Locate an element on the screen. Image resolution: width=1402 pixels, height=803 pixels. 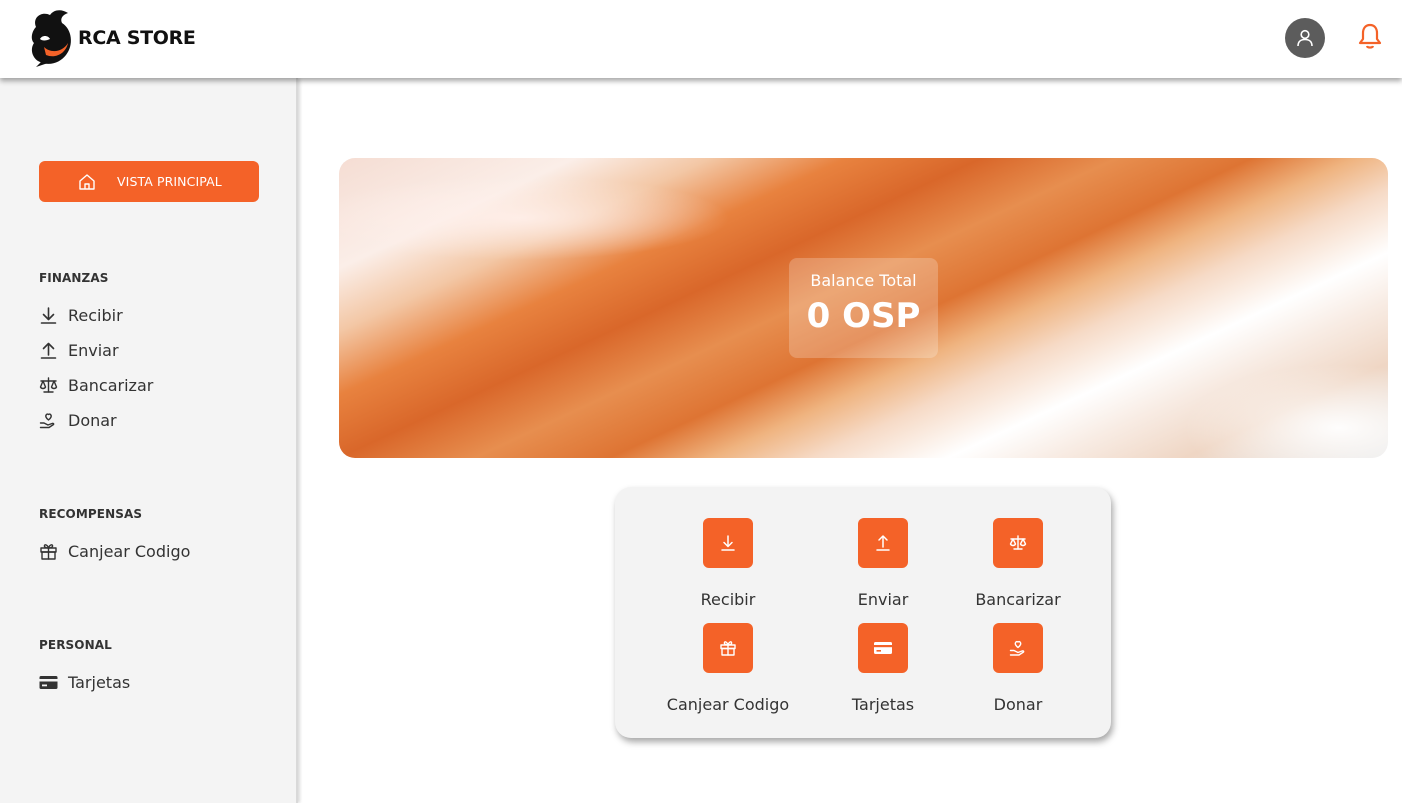
action-label: Tarjetas is located at coordinates (883, 704).